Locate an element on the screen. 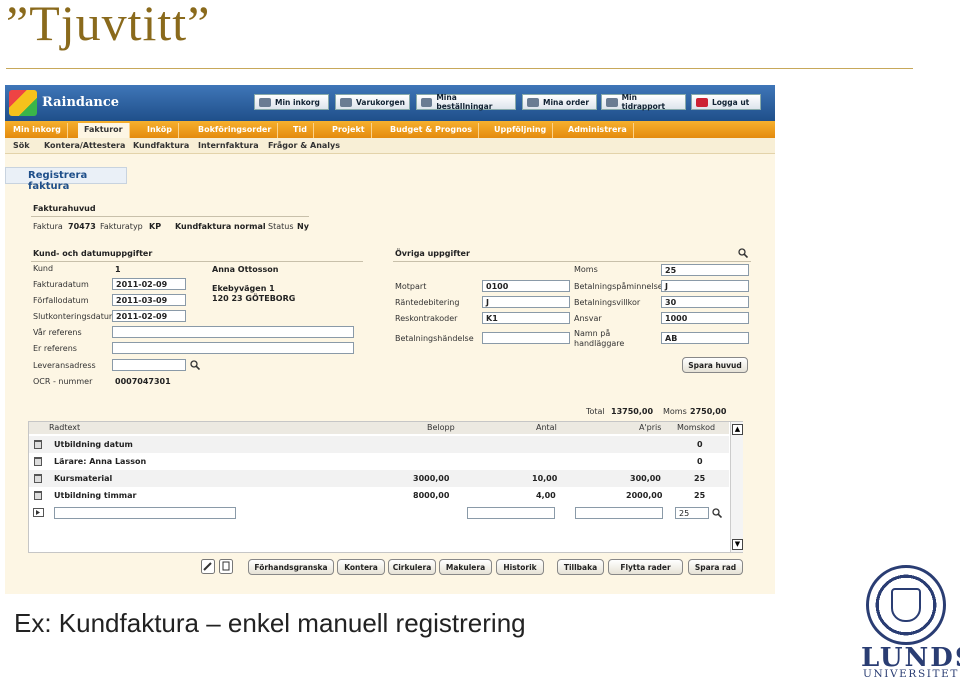 This screenshot has width=960, height=682. forfallodatum-input: 2011-03-09 is located at coordinates (149, 300).